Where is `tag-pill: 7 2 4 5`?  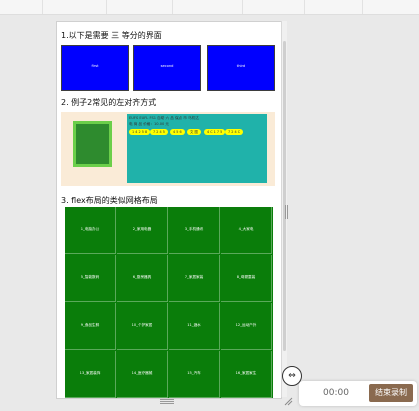 tag-pill: 7 2 4 5 is located at coordinates (159, 132).